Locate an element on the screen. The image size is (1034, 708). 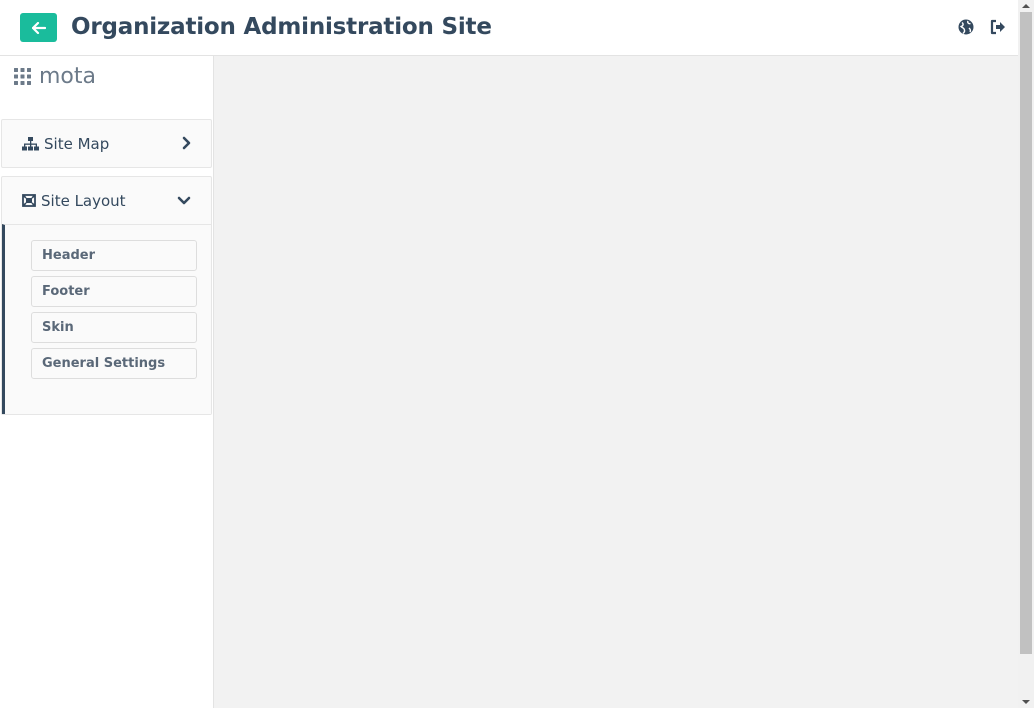
site-layout-submenu: Header Footer Skin General Settings is located at coordinates (106, 319).